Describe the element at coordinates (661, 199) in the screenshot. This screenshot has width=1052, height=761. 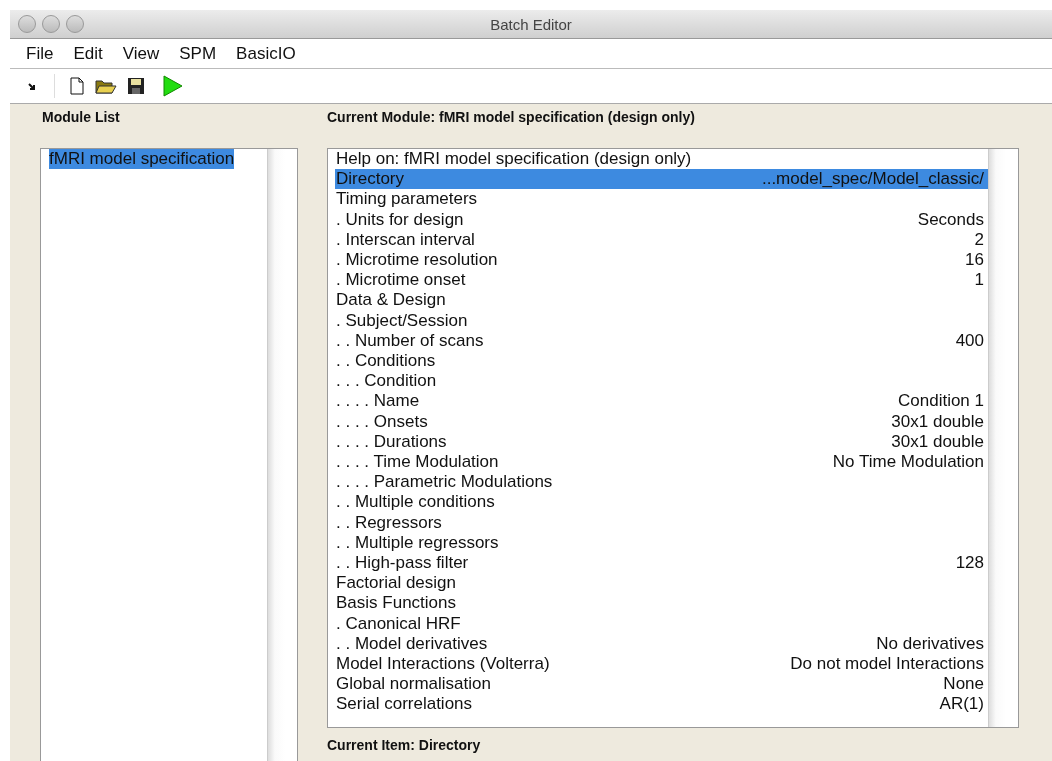
I see `list-item: Timing parameters` at that location.